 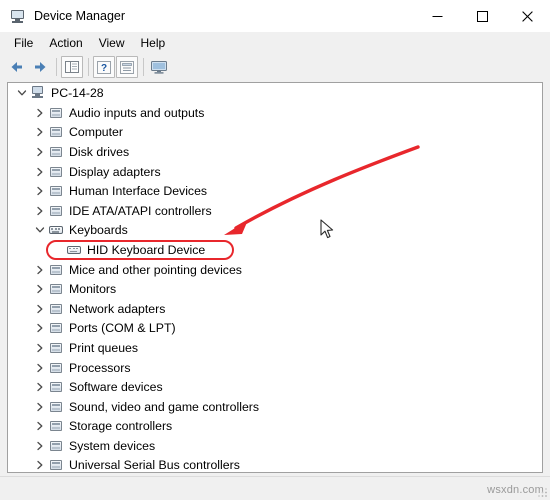 What do you see at coordinates (93, 289) in the screenshot?
I see `tree-node-label: Monitors` at bounding box center [93, 289].